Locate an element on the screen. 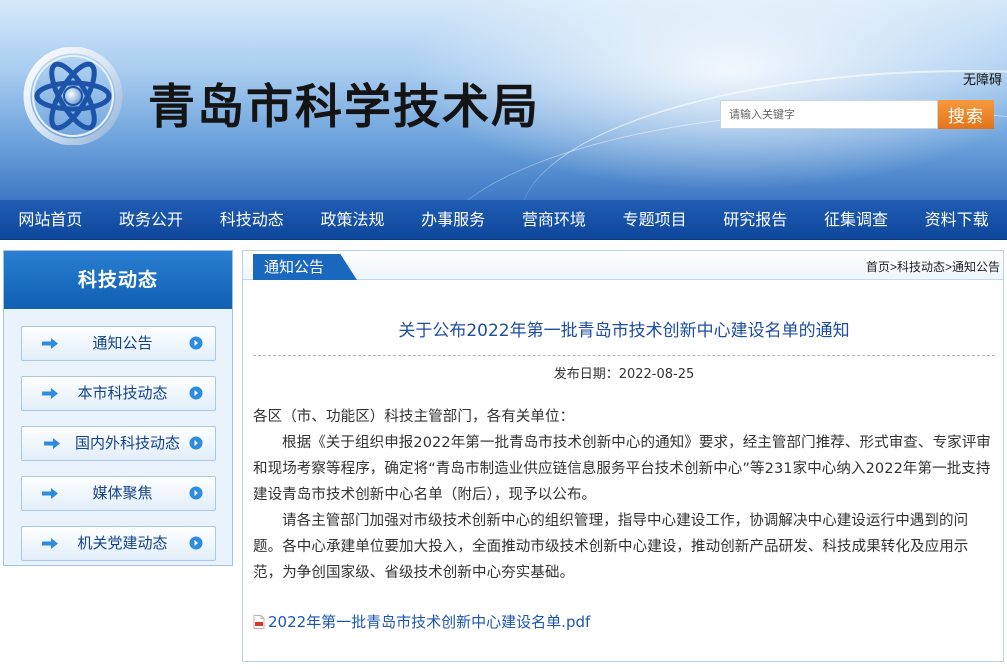  sidebar-title: 科技动态 is located at coordinates (118, 280).